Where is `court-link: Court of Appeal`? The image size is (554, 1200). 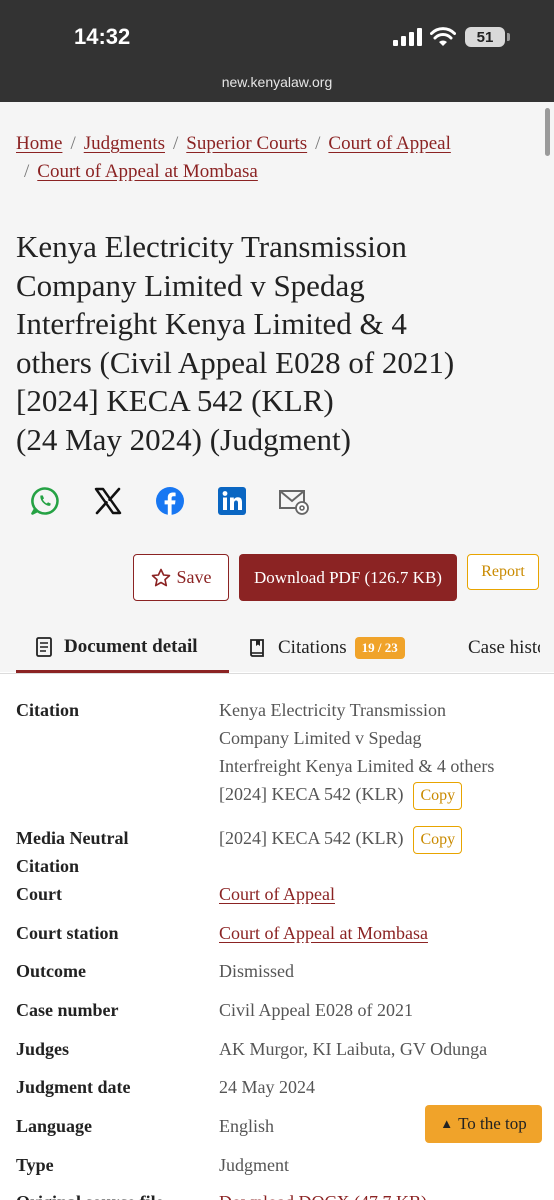 court-link: Court of Appeal is located at coordinates (277, 894).